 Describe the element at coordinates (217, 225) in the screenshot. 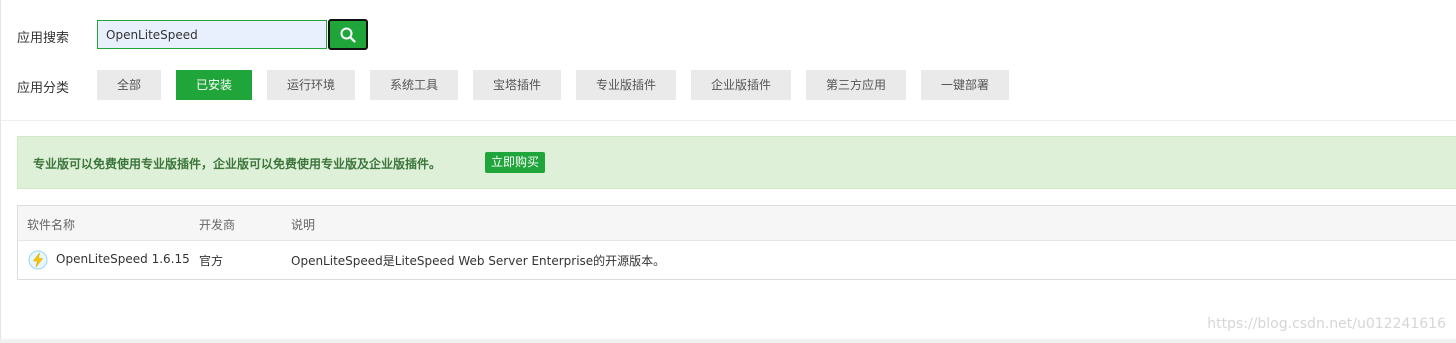

I see `header-developer: 开发商` at that location.